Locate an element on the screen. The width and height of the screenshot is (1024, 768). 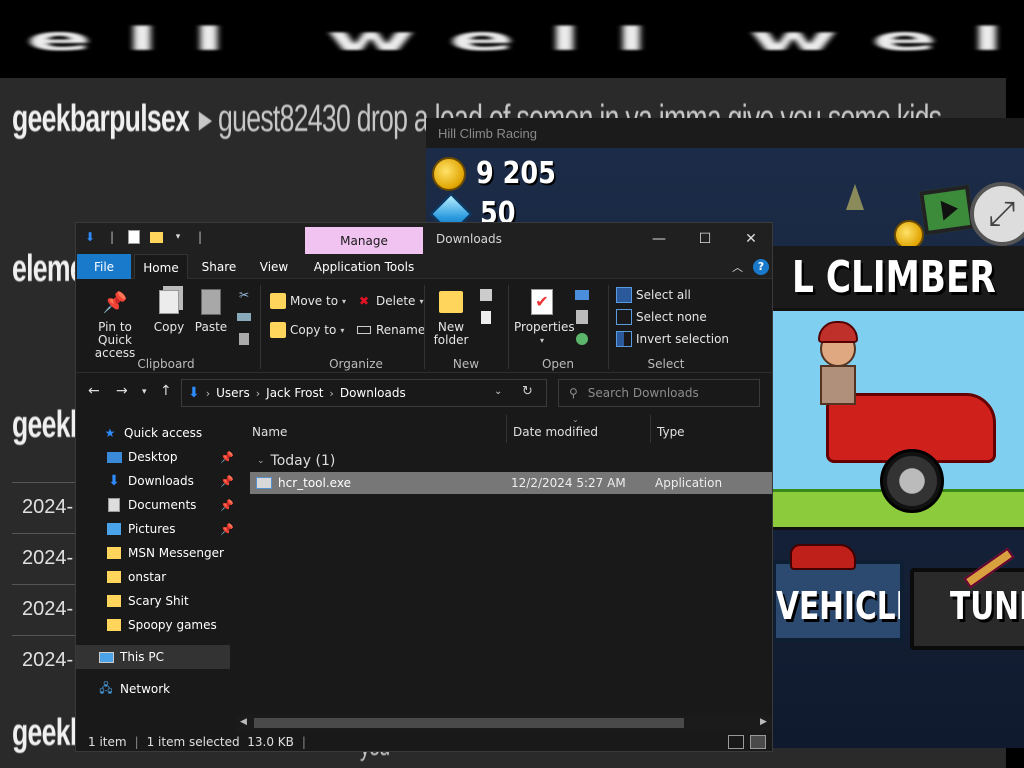
coin-counter: 9 205 is located at coordinates (501, 173).